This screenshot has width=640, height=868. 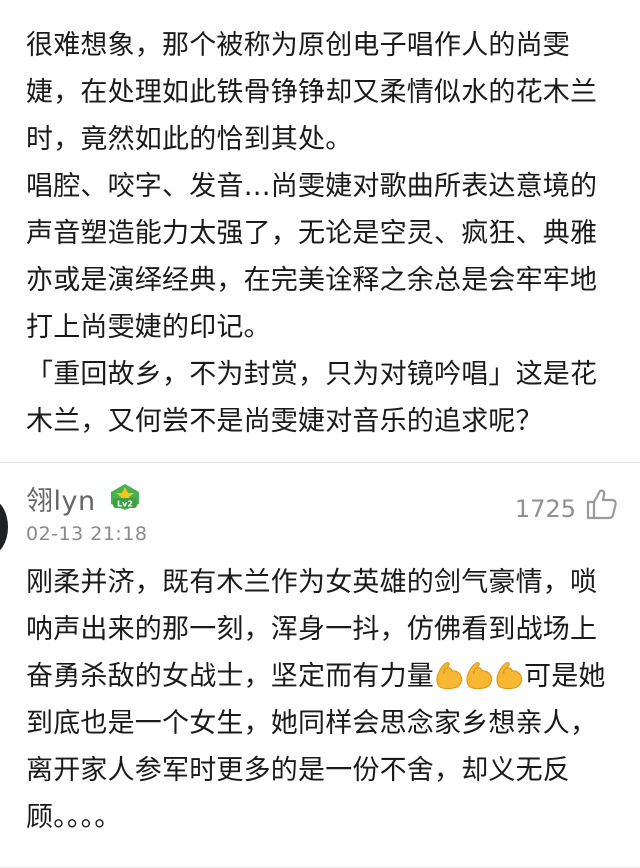 What do you see at coordinates (4, 527) in the screenshot?
I see `avatar` at bounding box center [4, 527].